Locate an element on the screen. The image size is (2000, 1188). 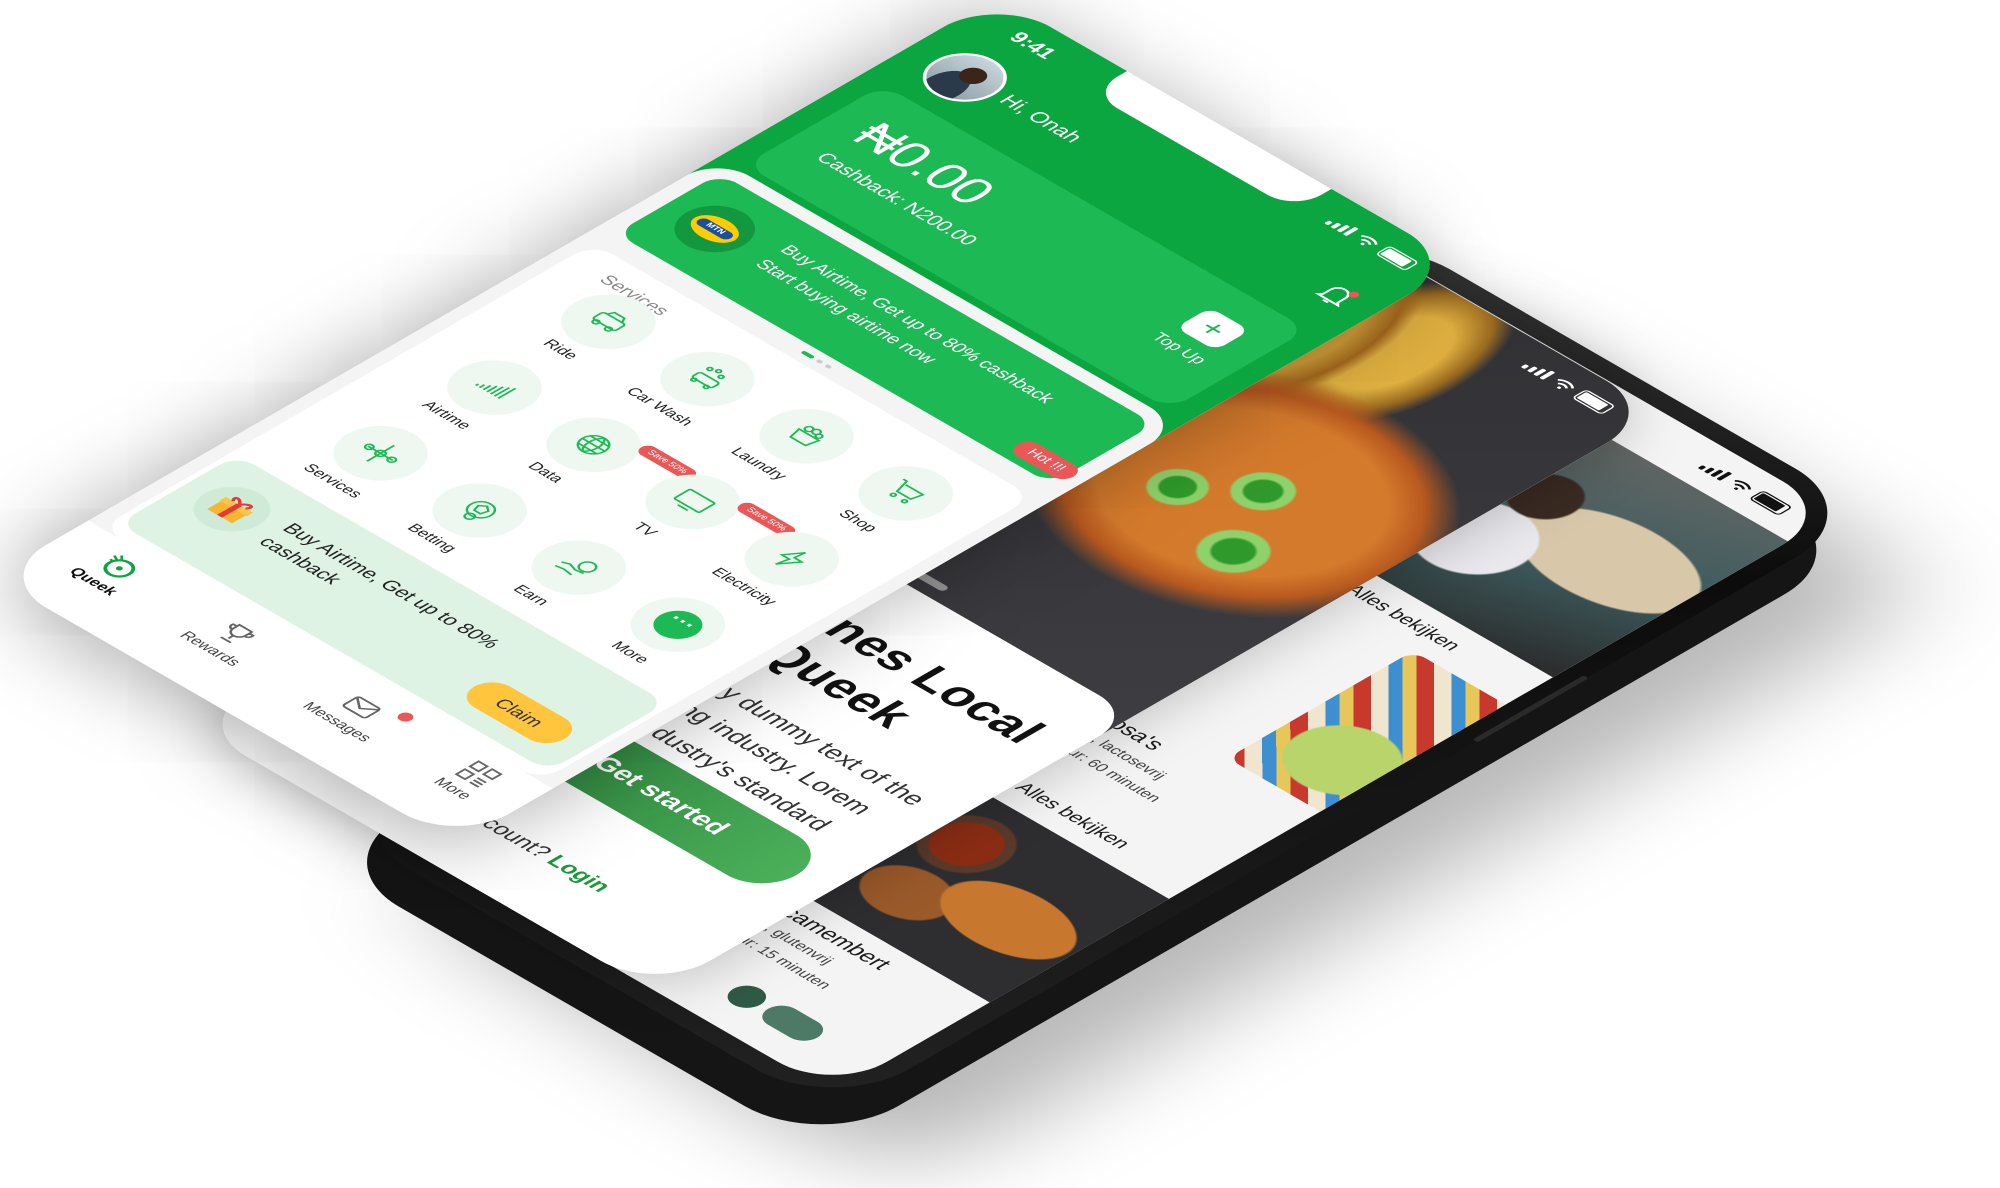
signal-icon is located at coordinates (1715, 471).